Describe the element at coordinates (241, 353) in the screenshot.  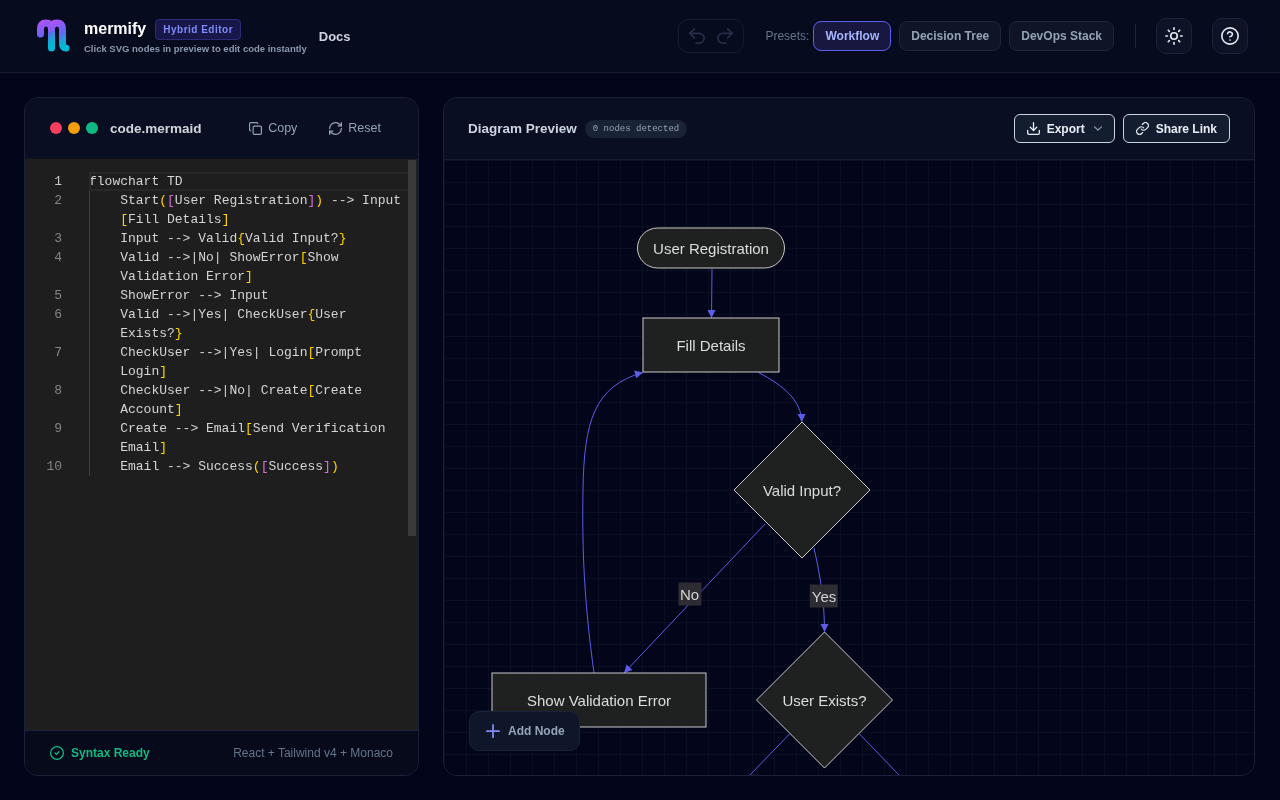
I see `code-line: CheckUser -->|Yes| Login[Prompt` at that location.